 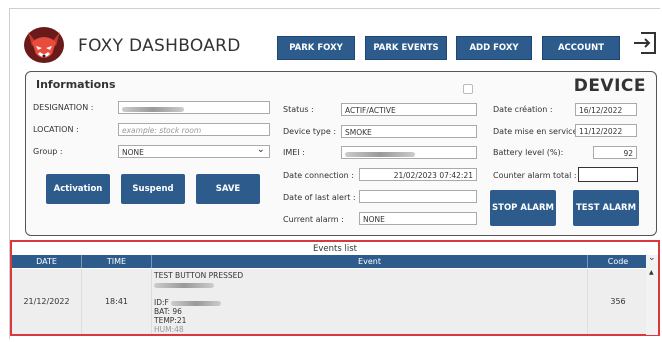 What do you see at coordinates (606, 130) in the screenshot?
I see `date-service-field: 11/12/2022` at bounding box center [606, 130].